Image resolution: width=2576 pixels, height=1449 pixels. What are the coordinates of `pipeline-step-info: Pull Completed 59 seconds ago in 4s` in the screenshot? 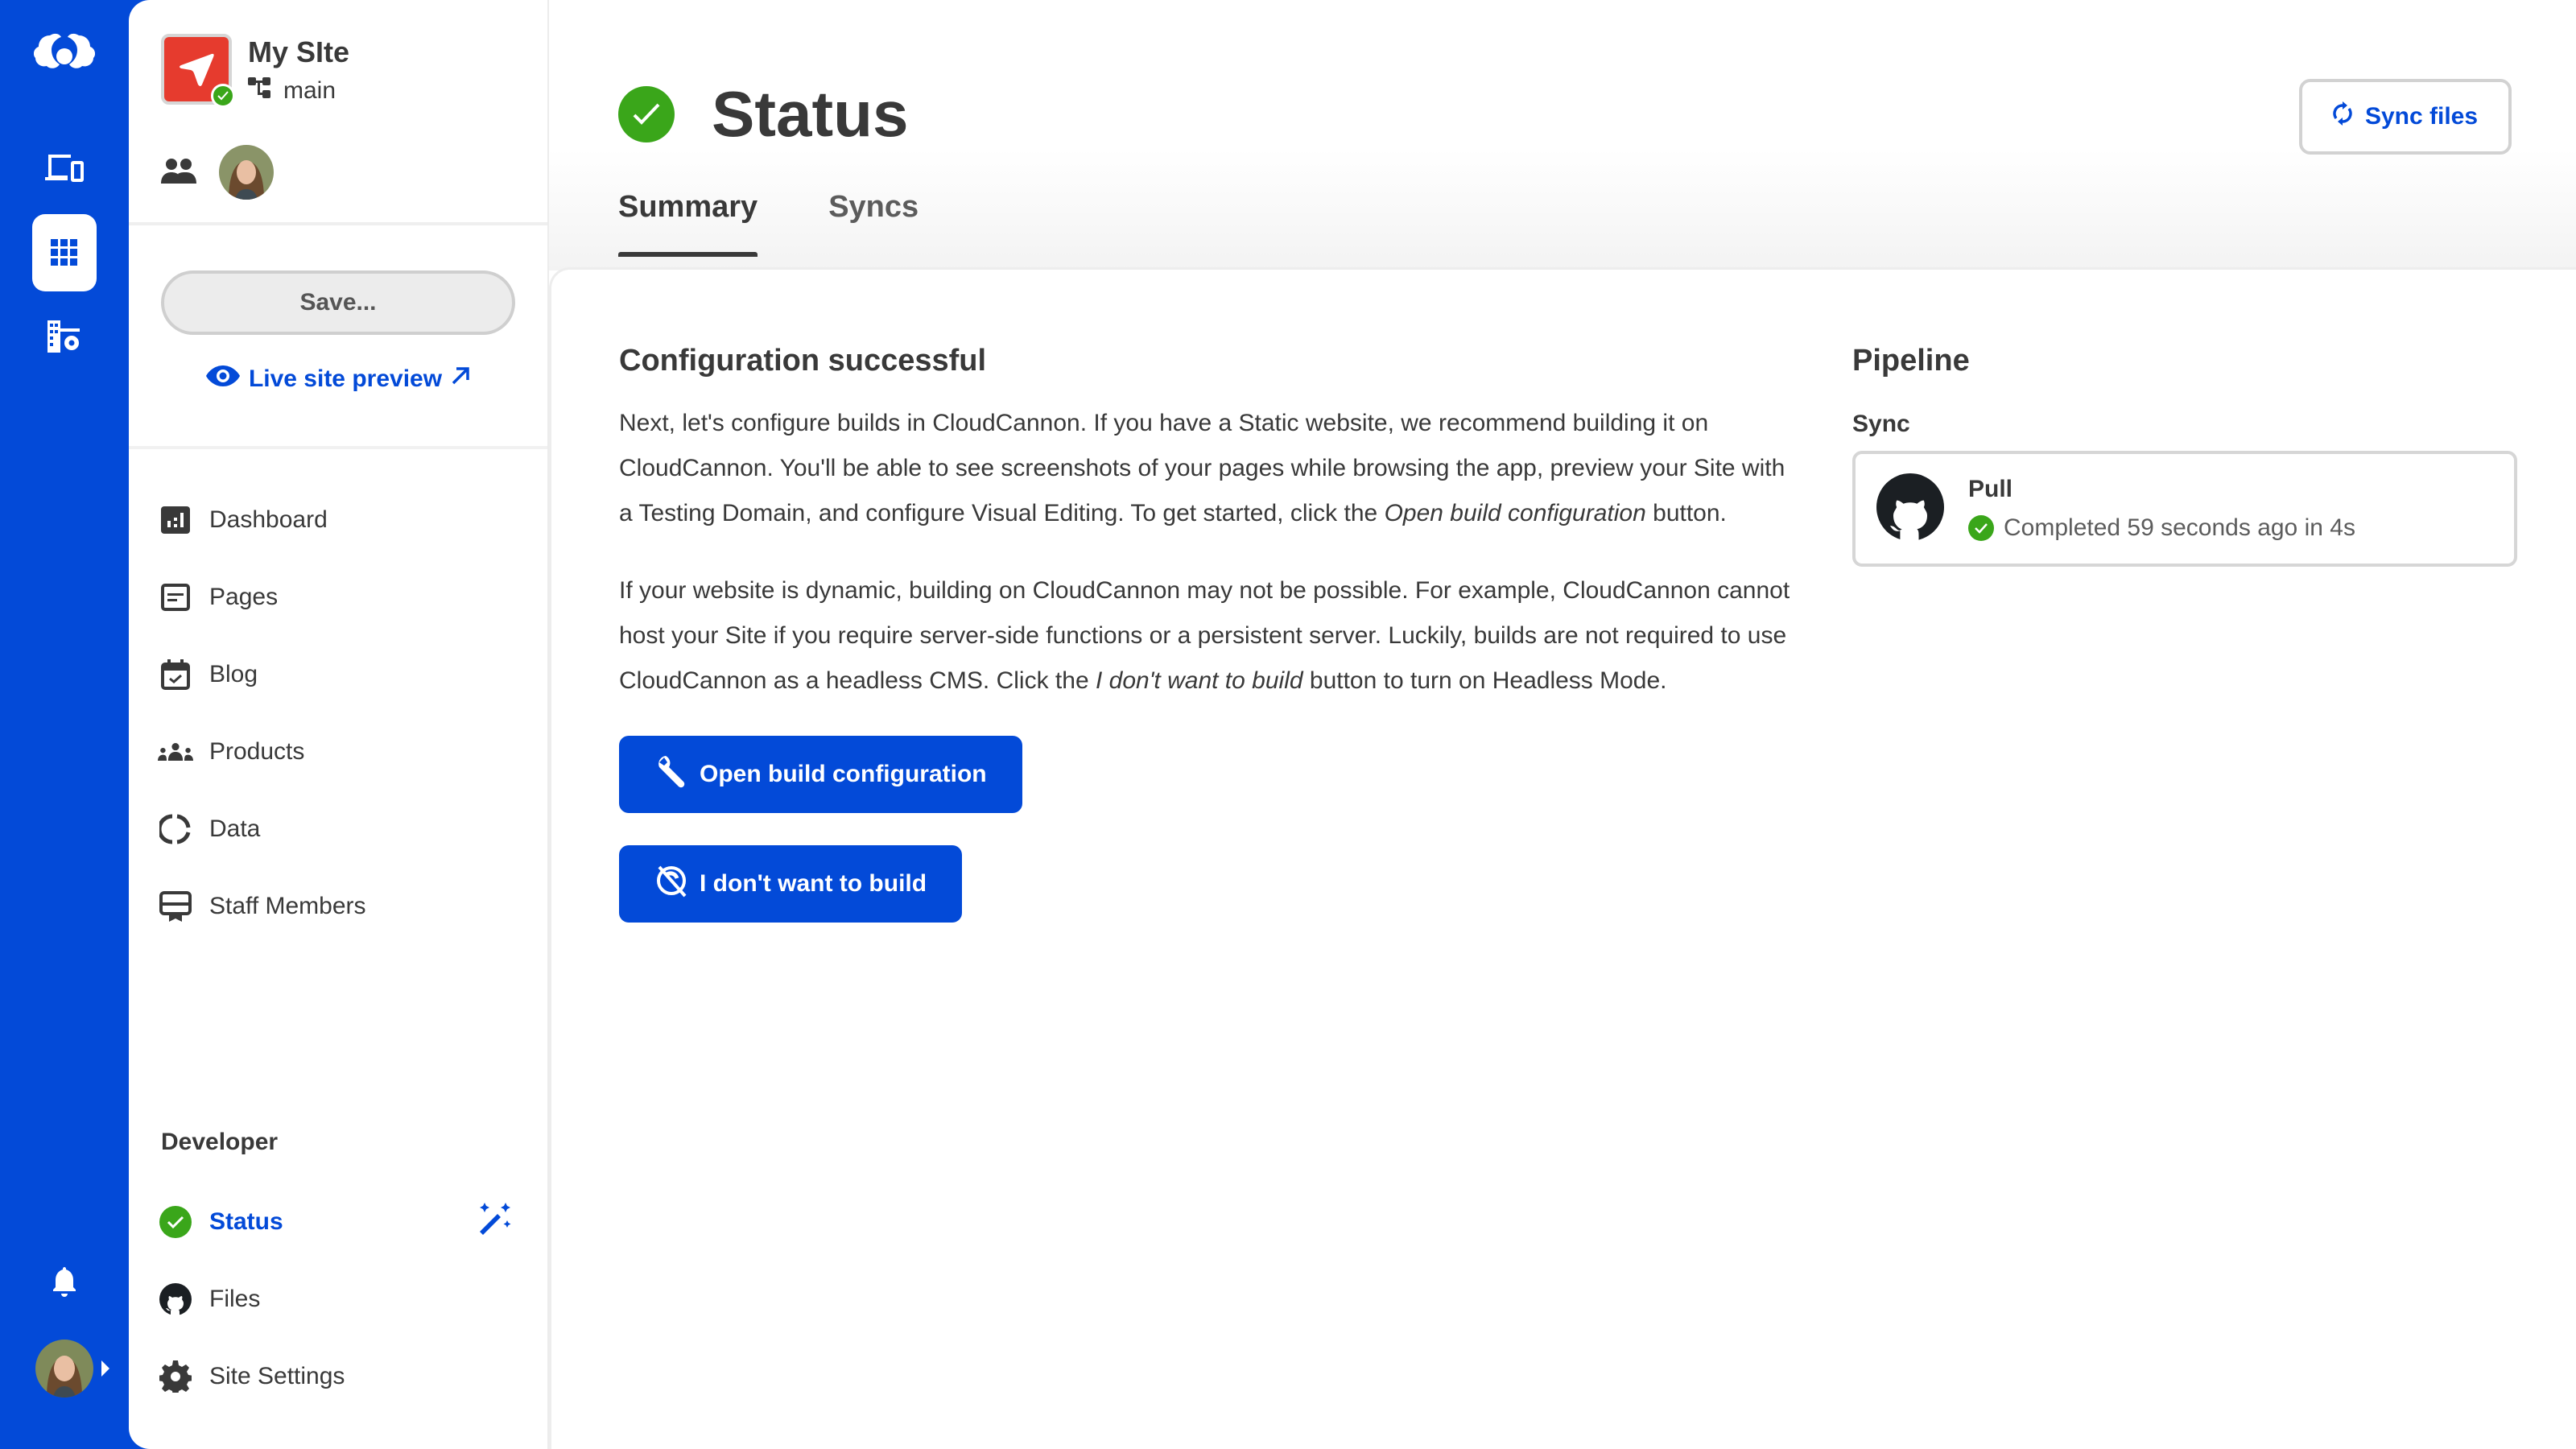 It's located at (2161, 509).